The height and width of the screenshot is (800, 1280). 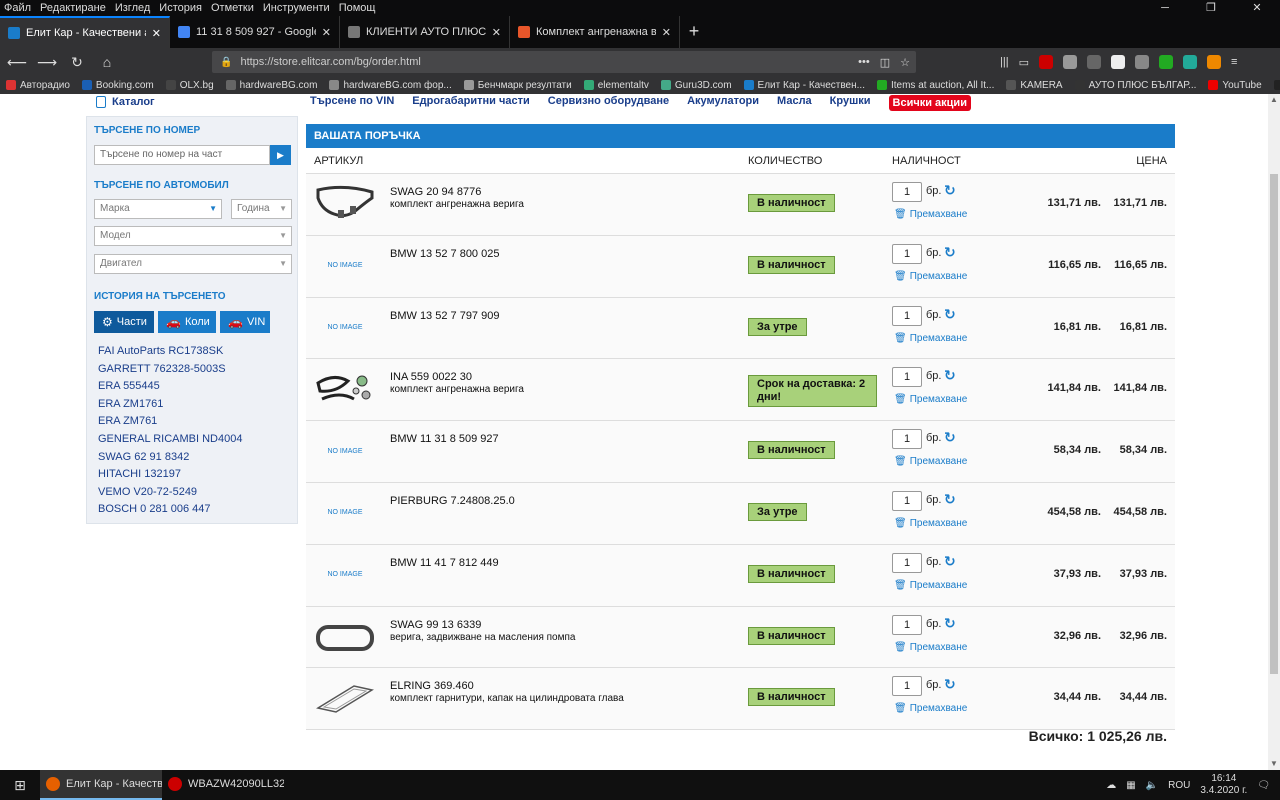 What do you see at coordinates (1045, 62) in the screenshot?
I see `adblock-icon` at bounding box center [1045, 62].